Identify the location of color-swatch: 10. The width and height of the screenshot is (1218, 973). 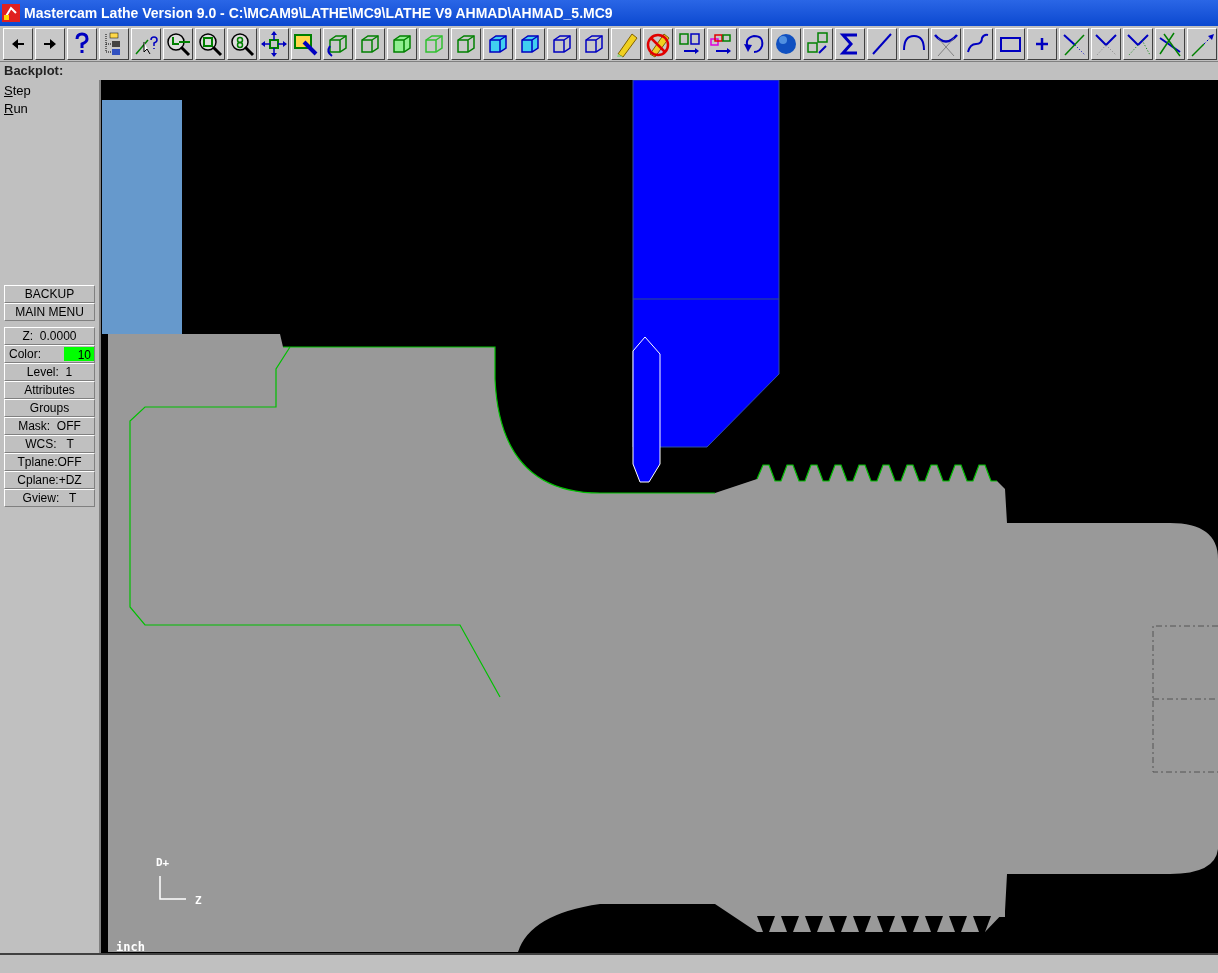
(79, 354).